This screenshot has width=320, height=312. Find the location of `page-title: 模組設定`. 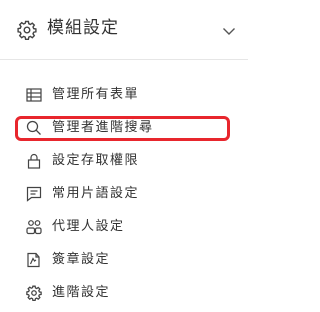

page-title: 模組設定 is located at coordinates (83, 28).